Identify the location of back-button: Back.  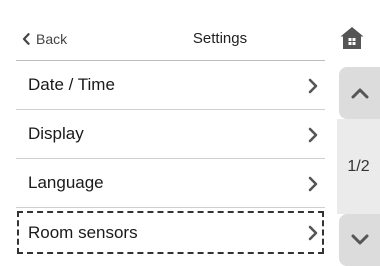
(44, 39).